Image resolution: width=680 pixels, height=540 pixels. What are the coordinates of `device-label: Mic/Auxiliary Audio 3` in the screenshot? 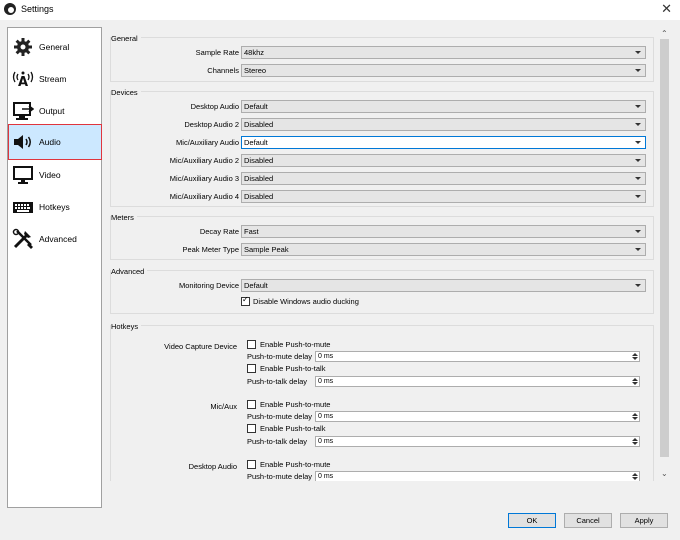 It's located at (204, 178).